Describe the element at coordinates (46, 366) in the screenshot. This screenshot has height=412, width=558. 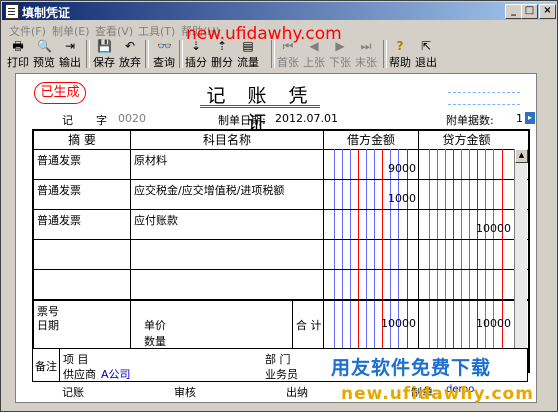
I see `remark-label: 备注` at that location.